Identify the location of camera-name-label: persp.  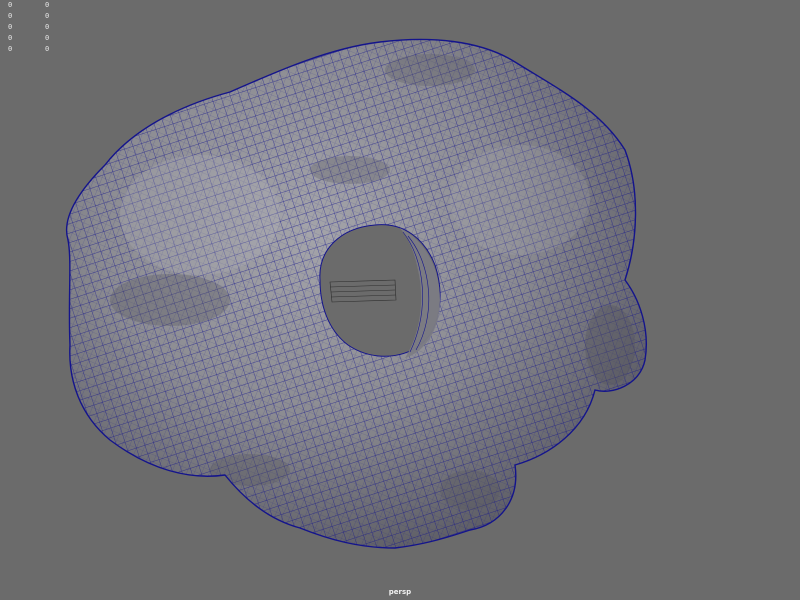
(400, 592).